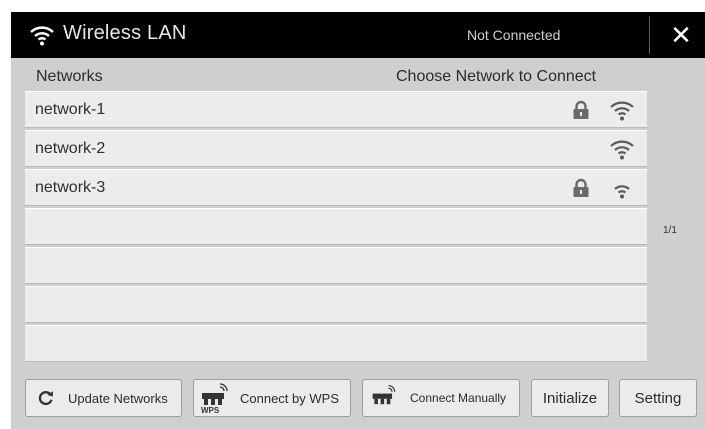  What do you see at coordinates (336, 109) in the screenshot?
I see `network-row-1: network-1` at bounding box center [336, 109].